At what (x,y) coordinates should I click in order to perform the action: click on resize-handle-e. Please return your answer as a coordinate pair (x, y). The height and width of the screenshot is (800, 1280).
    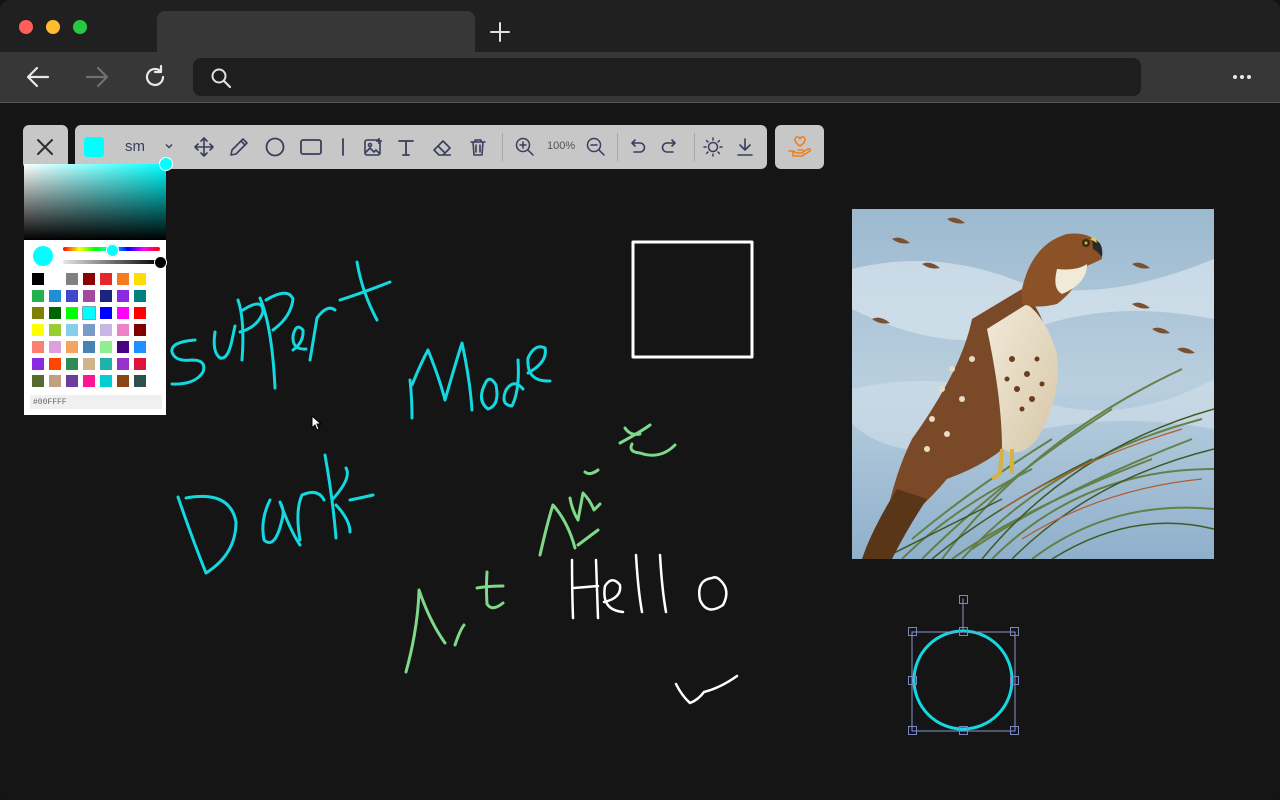
    Looking at the image, I should click on (1014, 680).